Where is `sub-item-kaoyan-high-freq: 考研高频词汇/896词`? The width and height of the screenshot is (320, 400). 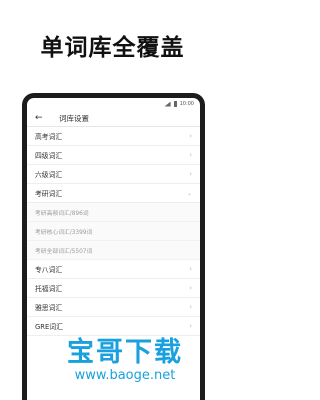 sub-item-kaoyan-high-freq: 考研高频词汇/896词 is located at coordinates (113, 212).